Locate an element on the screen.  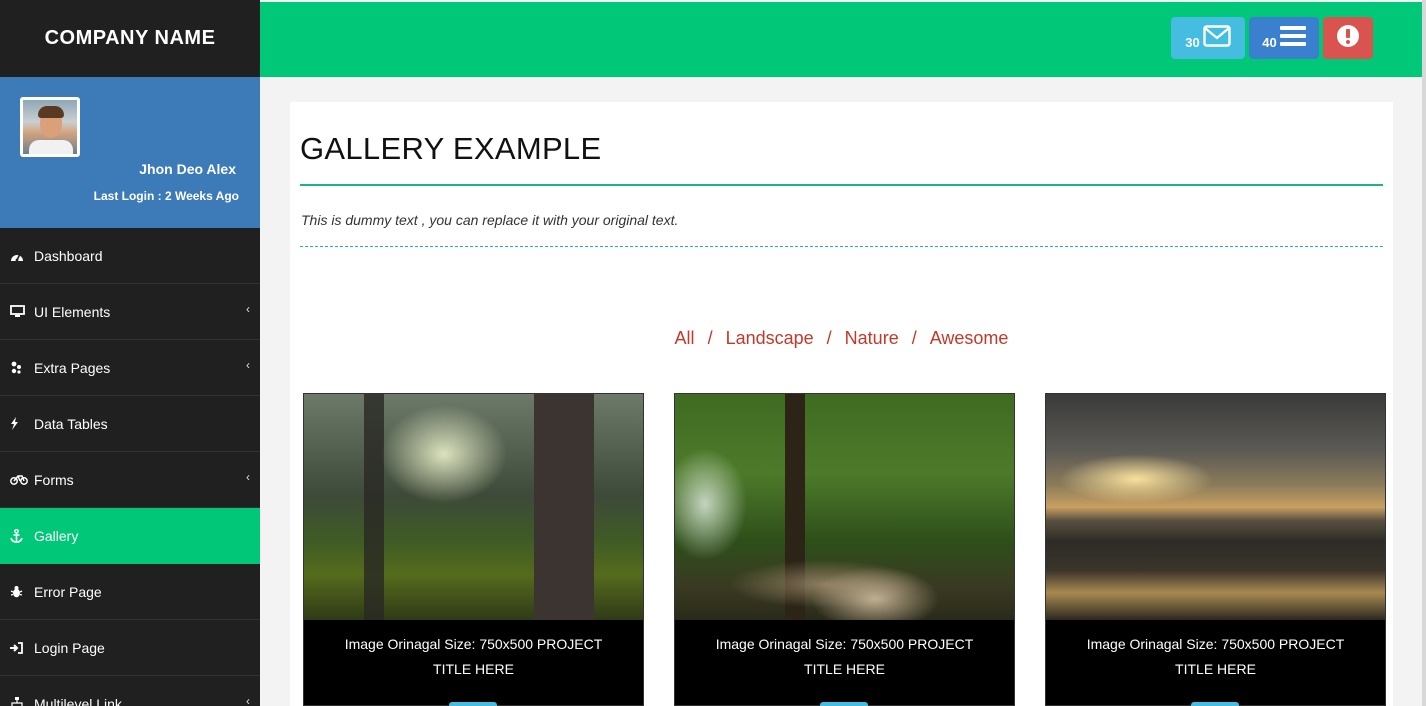
page-title: GALLERY EXAMPLE is located at coordinates (451, 148).